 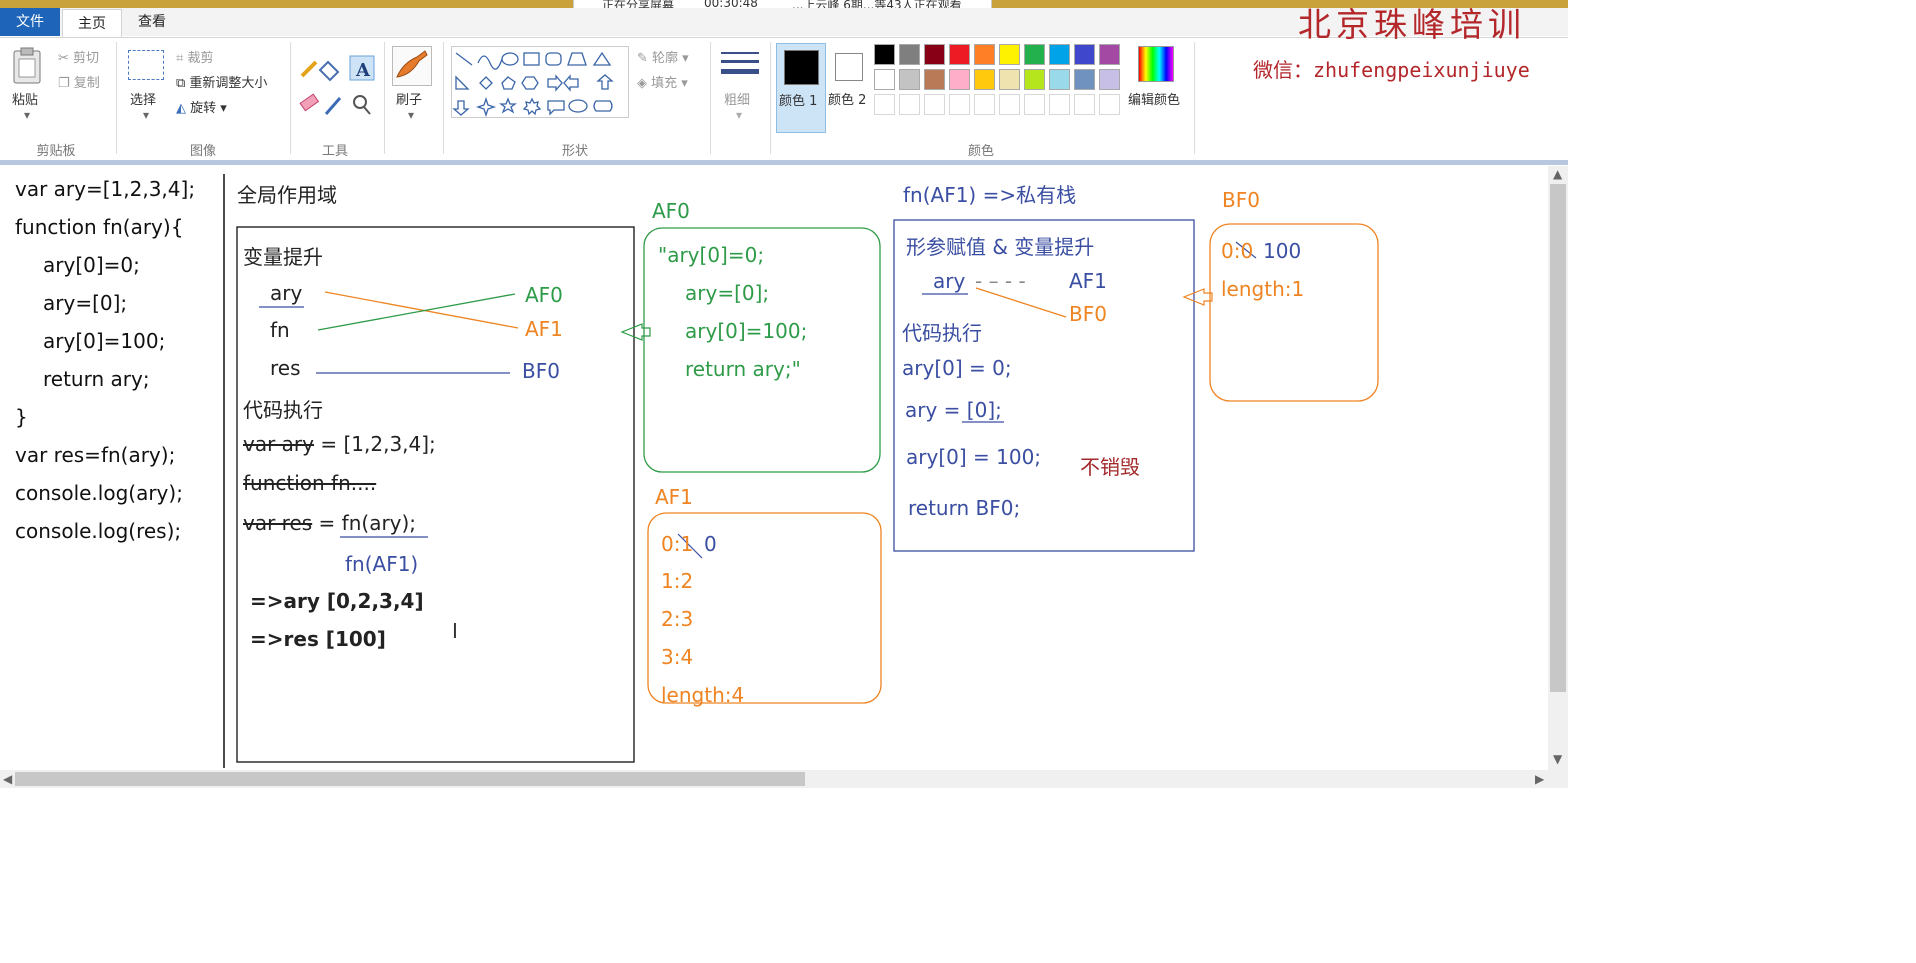 I want to click on horizontal-scroll-thumb, so click(x=410, y=779).